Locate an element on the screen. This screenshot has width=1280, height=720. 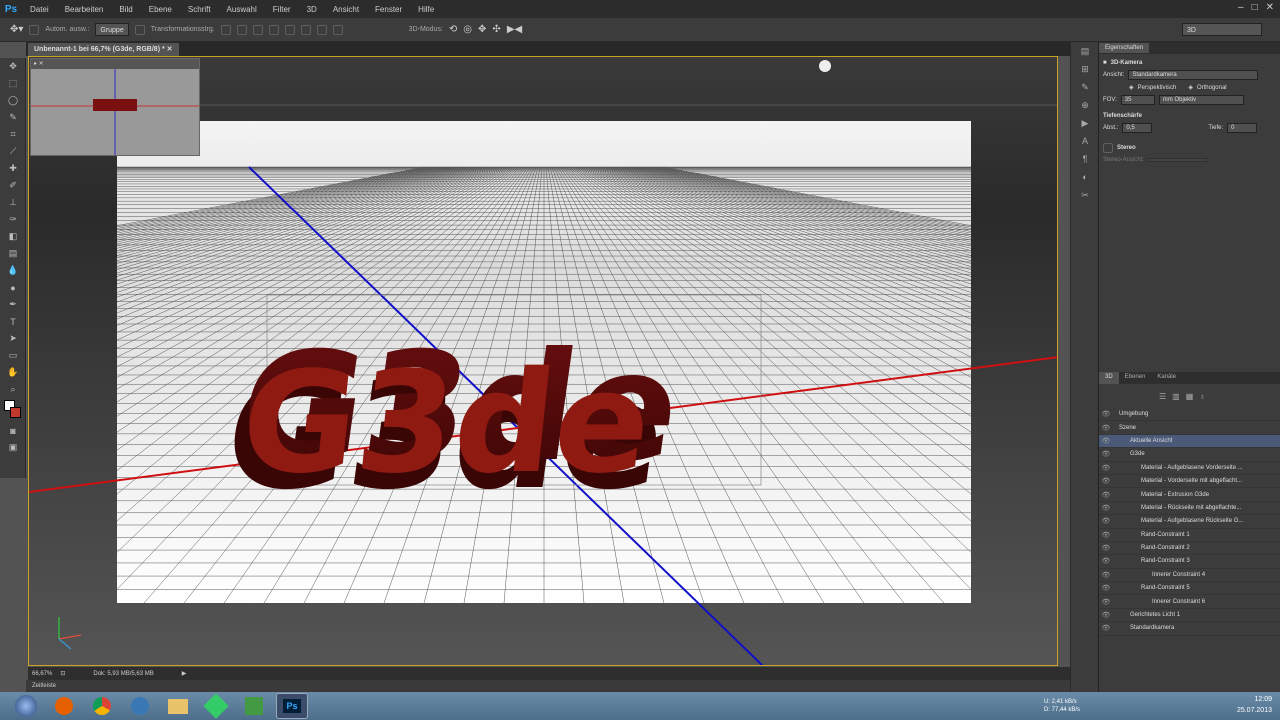
doc-info-icon: ⊡ is located at coordinates (62, 673).